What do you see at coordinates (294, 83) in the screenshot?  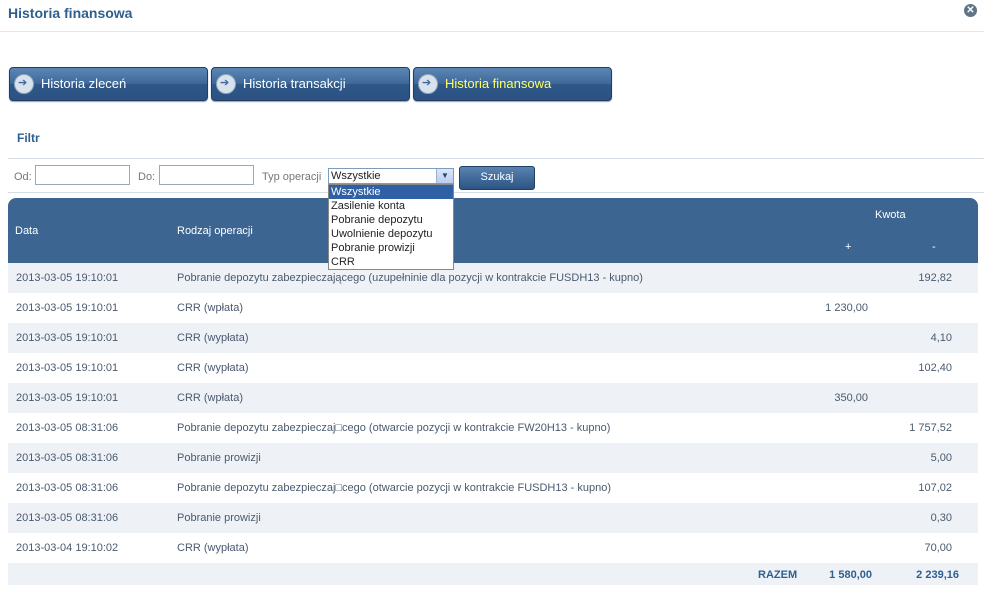 I see `tab-label: Historia transakcji` at bounding box center [294, 83].